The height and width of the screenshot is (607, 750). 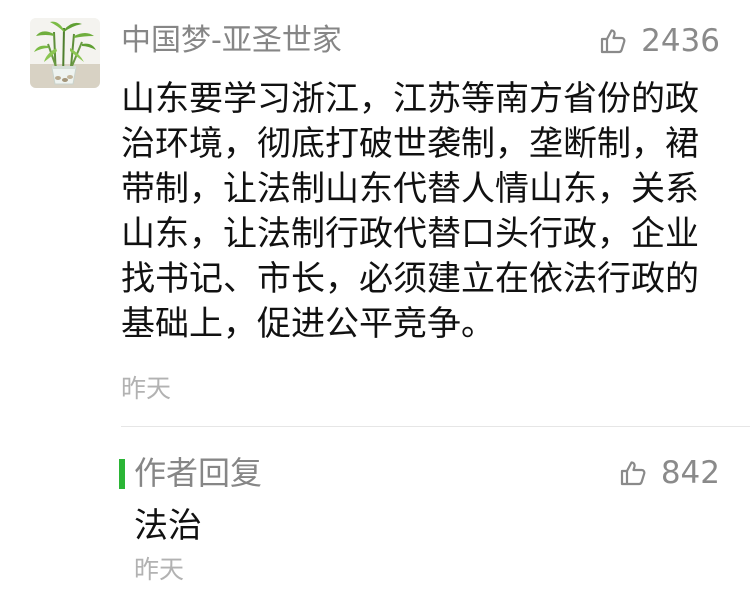 What do you see at coordinates (435, 426) in the screenshot?
I see `reply-divider` at bounding box center [435, 426].